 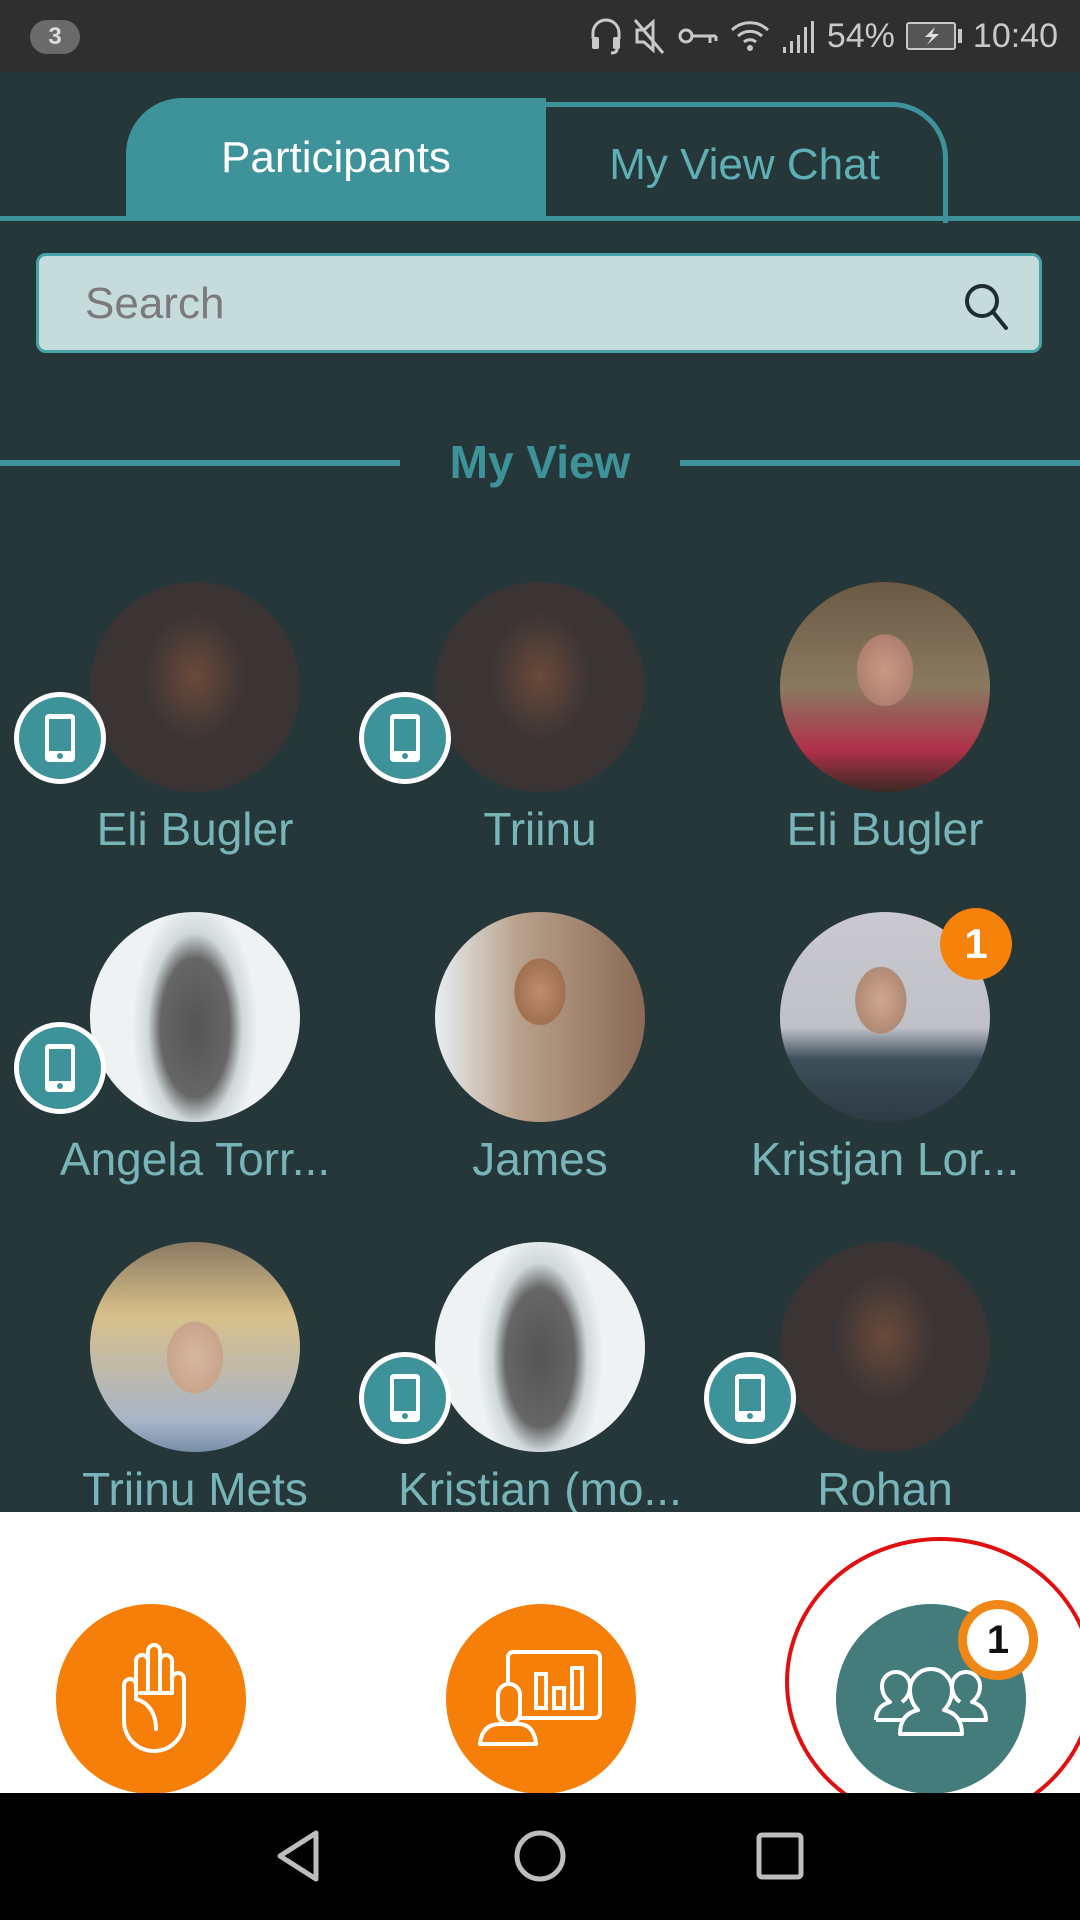 I want to click on home-button, so click(x=540, y=1858).